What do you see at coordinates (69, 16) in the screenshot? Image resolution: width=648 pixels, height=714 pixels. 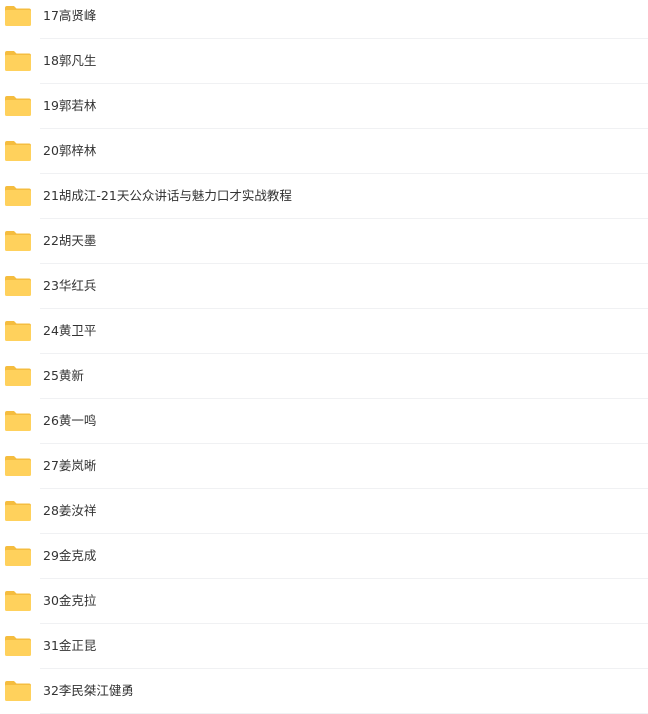 I see `folder-name: 17高贤峰` at bounding box center [69, 16].